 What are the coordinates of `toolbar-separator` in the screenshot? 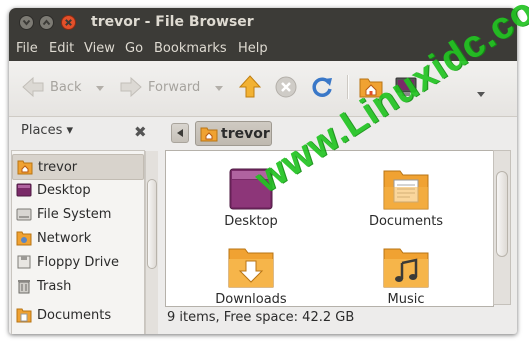 It's located at (348, 87).